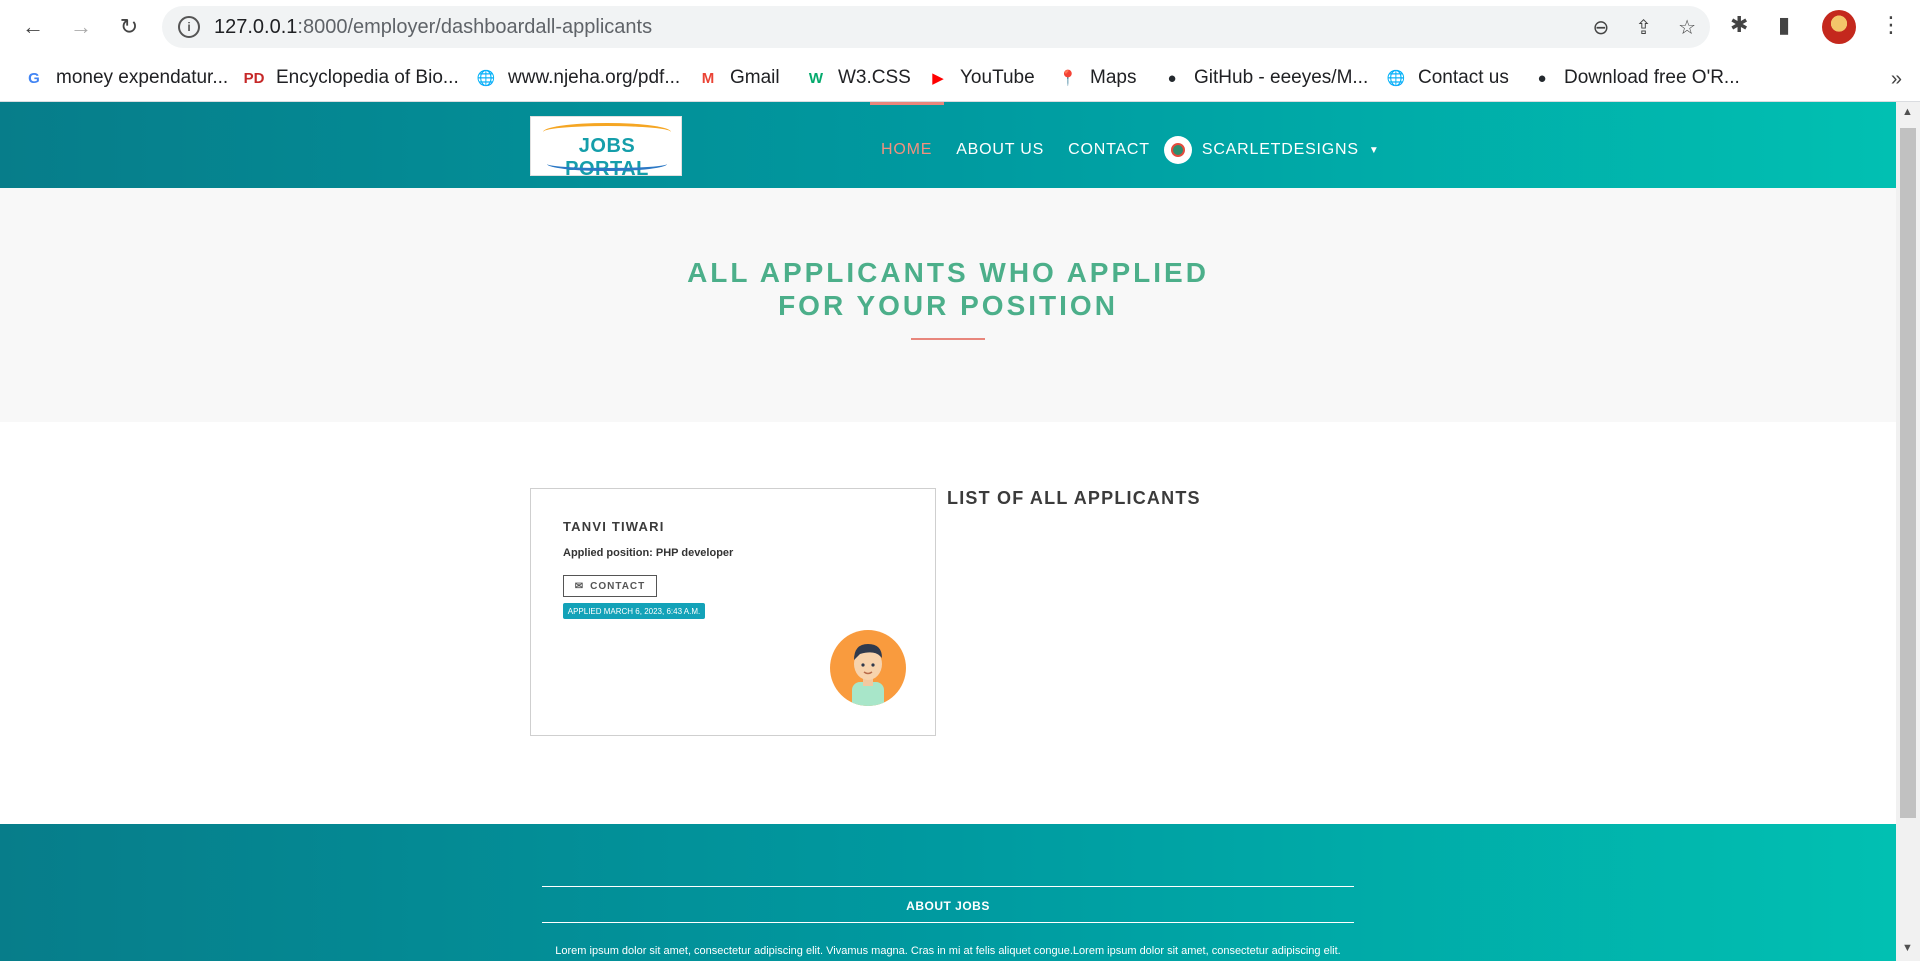 The image size is (1920, 961). I want to click on gmail-icon: M, so click(708, 78).